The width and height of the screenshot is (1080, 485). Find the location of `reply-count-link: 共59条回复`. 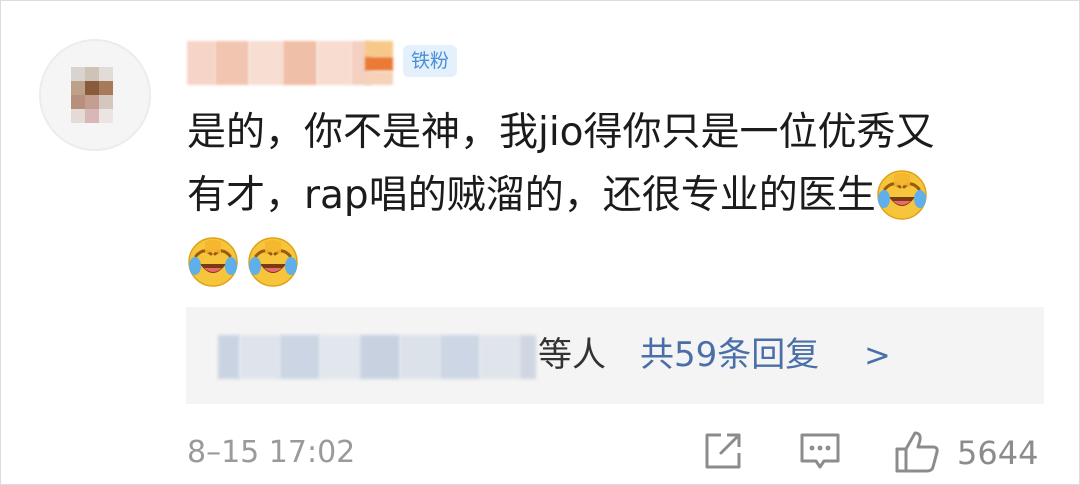

reply-count-link: 共59条回复 is located at coordinates (729, 355).